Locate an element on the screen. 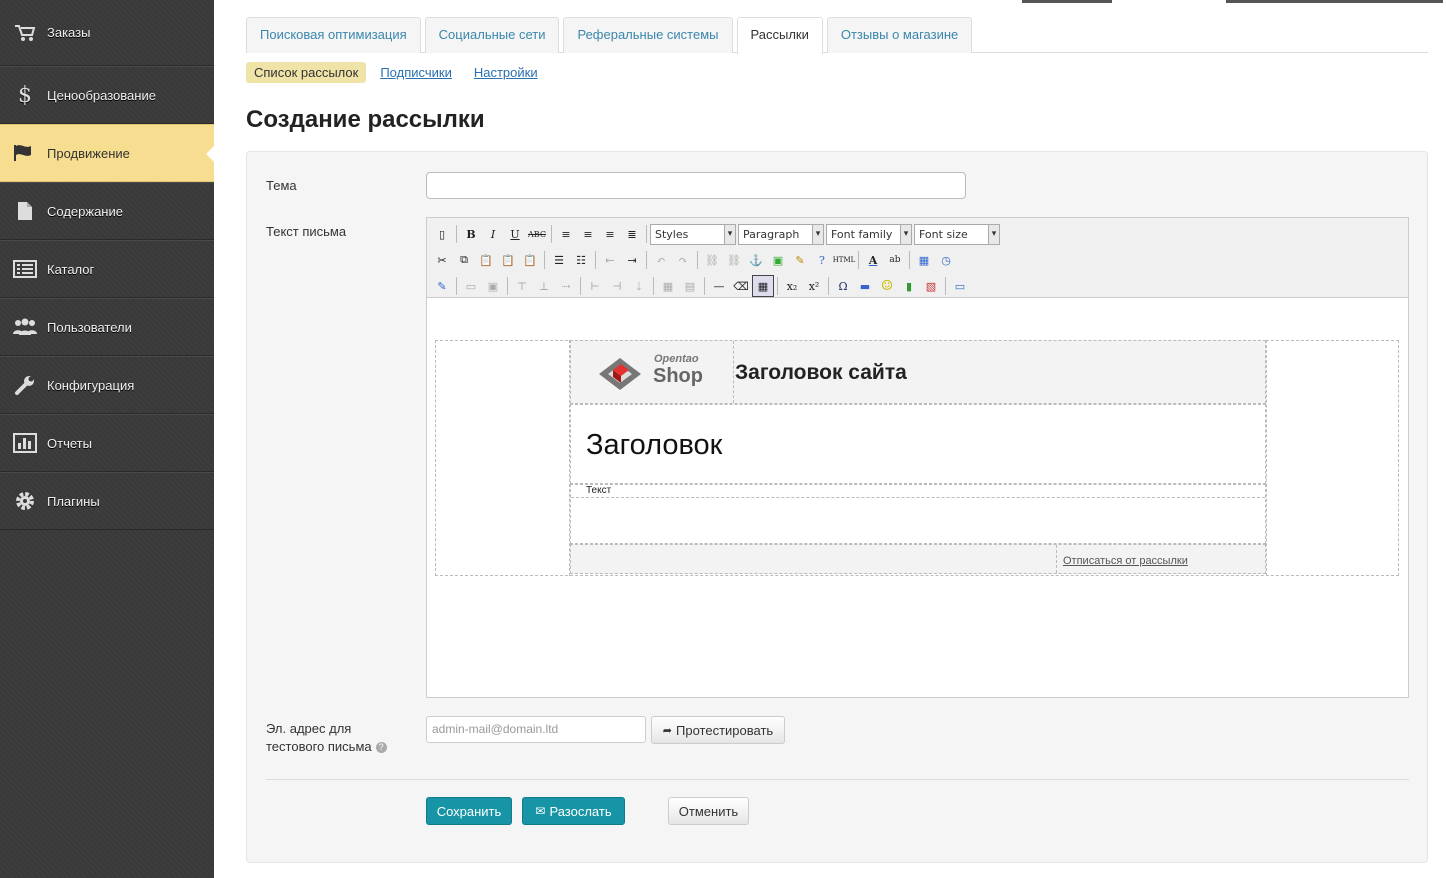  sidebar-item-plugins: Плагины is located at coordinates (107, 501).